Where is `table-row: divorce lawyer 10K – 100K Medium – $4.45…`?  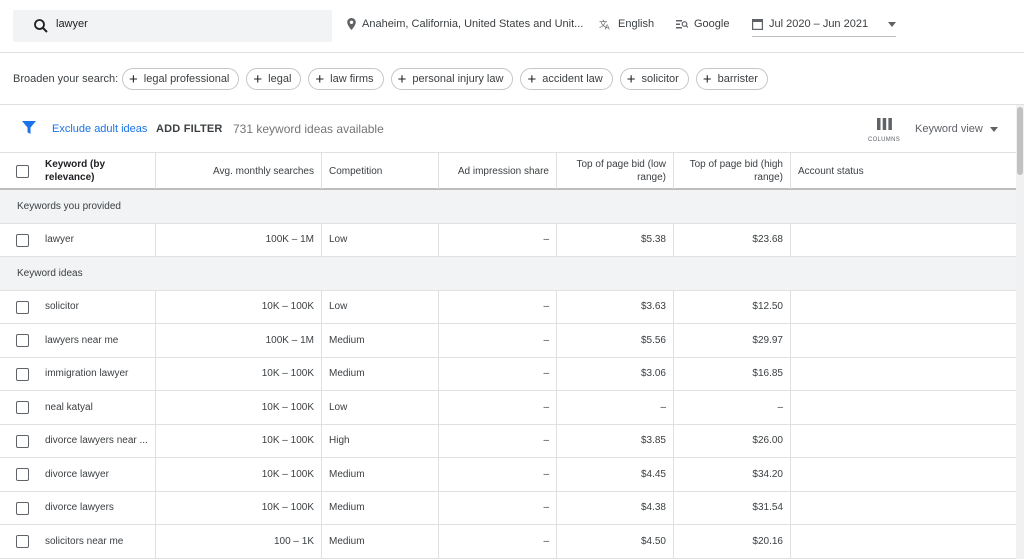
table-row: divorce lawyer 10K – 100K Medium – $4.45… is located at coordinates (508, 475).